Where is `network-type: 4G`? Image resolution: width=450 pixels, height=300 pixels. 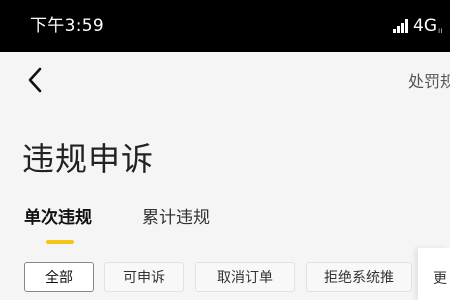
network-type: 4G is located at coordinates (425, 26).